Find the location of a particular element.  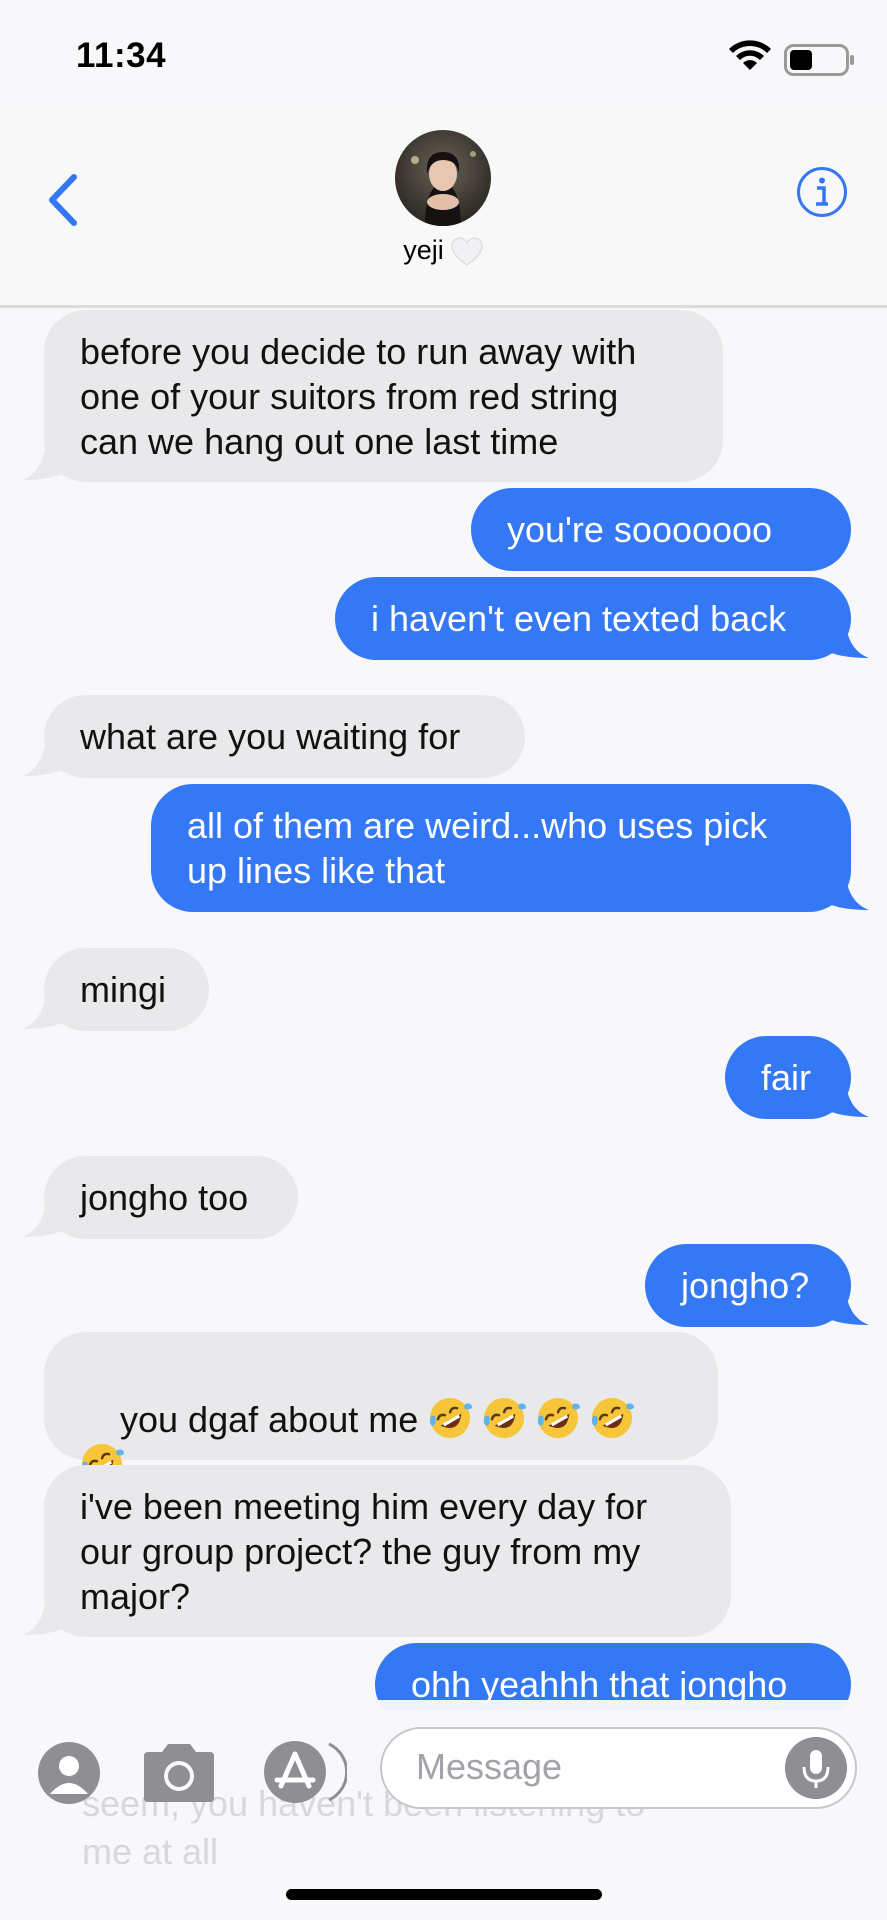

heart-icon is located at coordinates (466, 251).